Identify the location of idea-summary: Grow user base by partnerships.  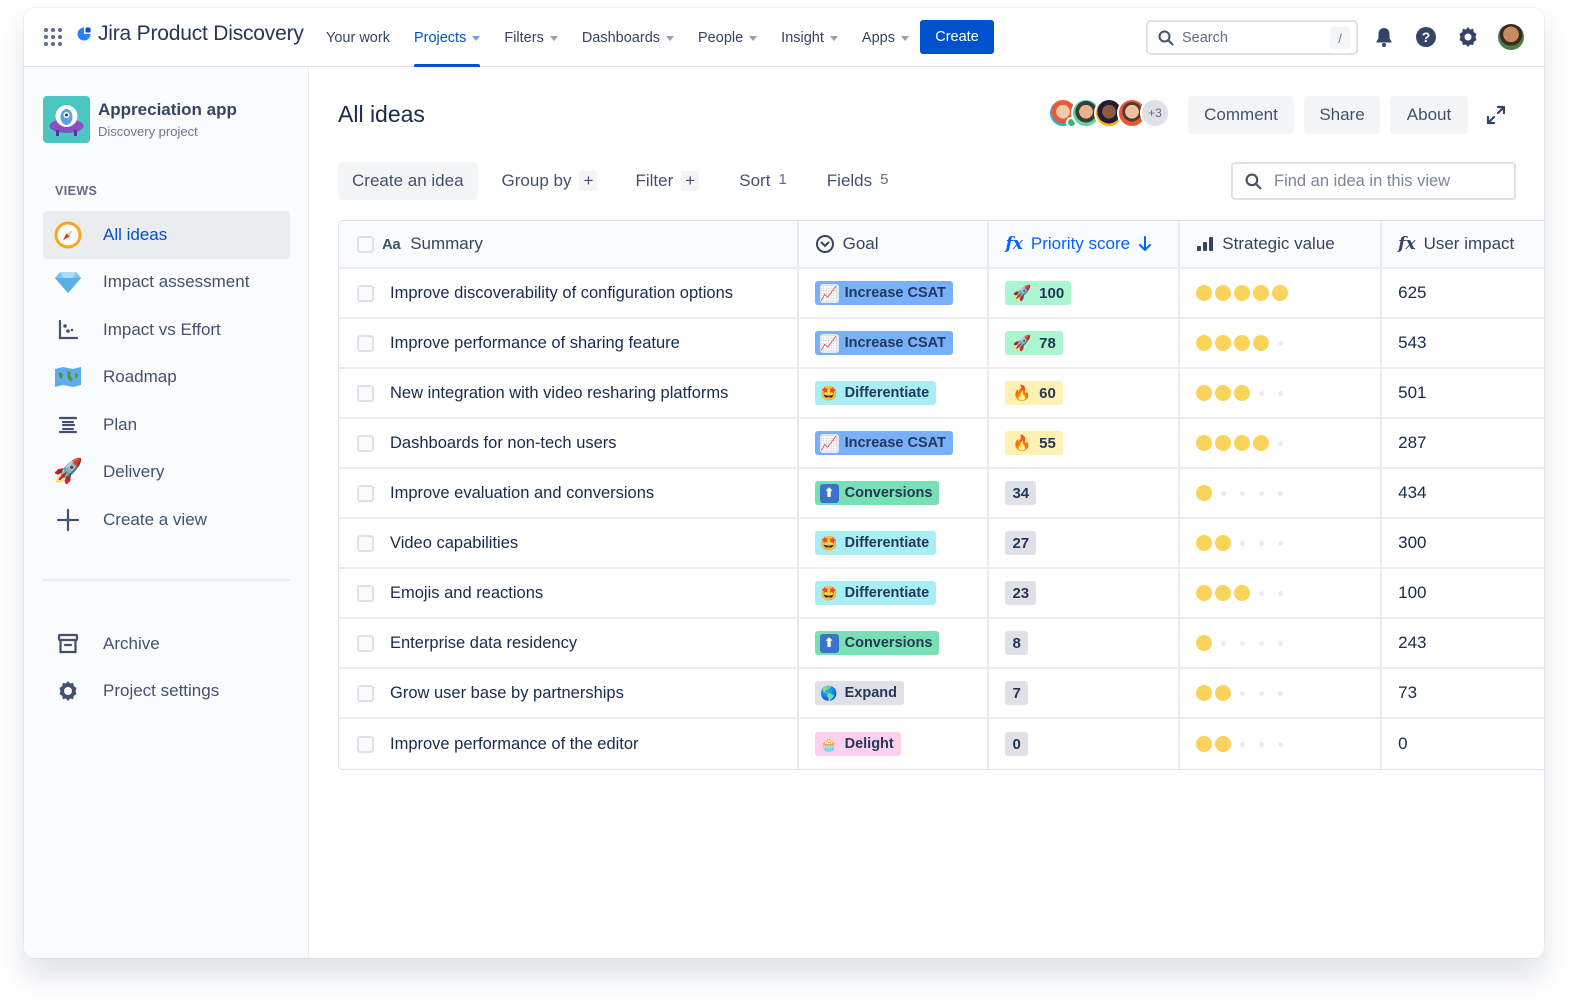
(507, 693).